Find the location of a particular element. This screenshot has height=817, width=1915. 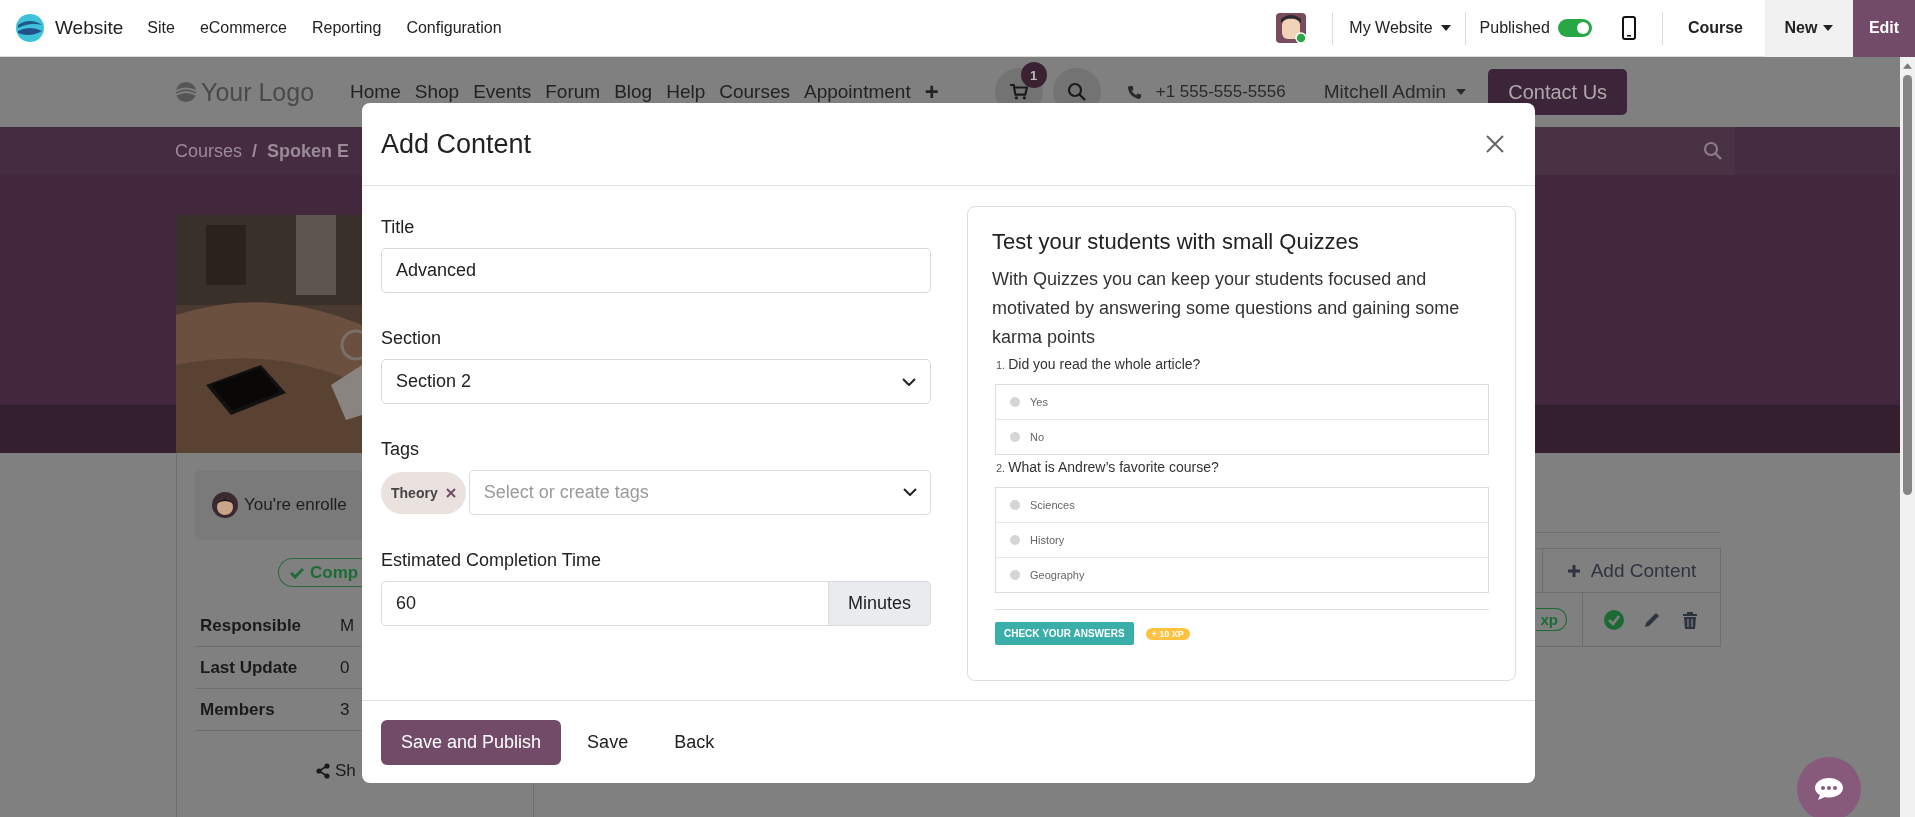

field-label: Estimated Completion Time is located at coordinates (492, 560).